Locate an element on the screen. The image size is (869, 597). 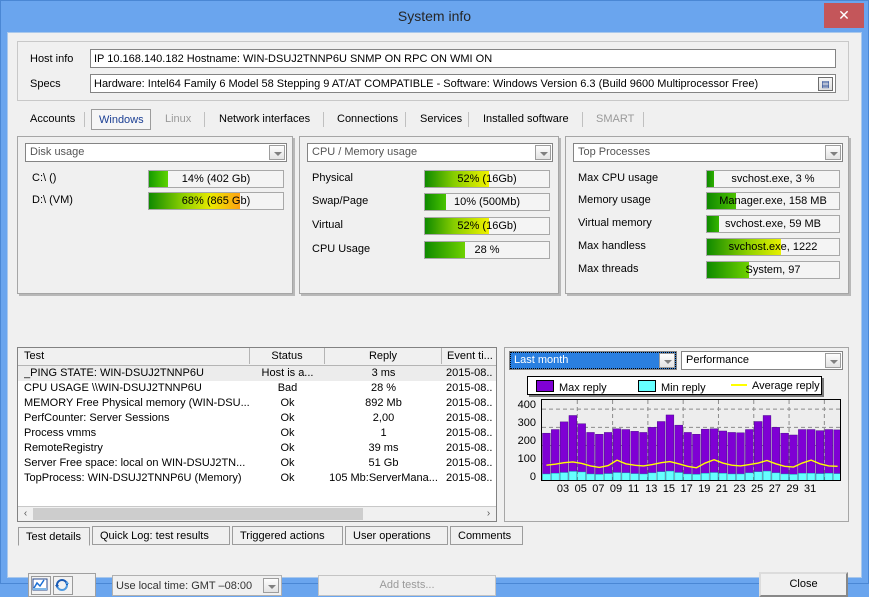
legend-label-min-reply: Min reply is located at coordinates (683, 388).